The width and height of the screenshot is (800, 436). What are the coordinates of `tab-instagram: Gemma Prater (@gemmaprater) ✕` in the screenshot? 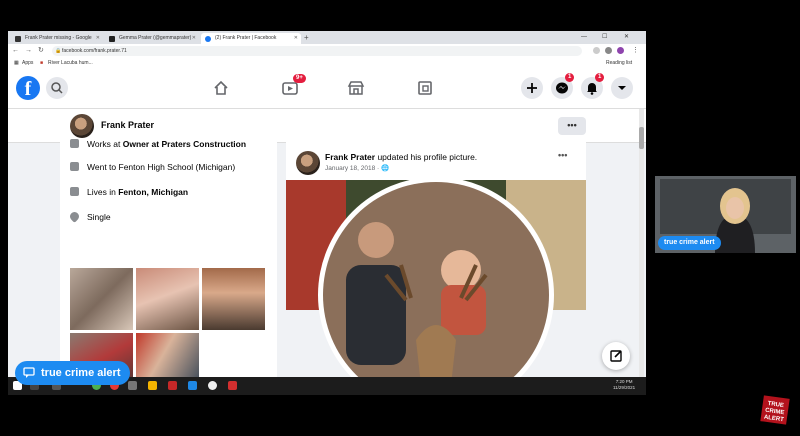 It's located at (152, 38).